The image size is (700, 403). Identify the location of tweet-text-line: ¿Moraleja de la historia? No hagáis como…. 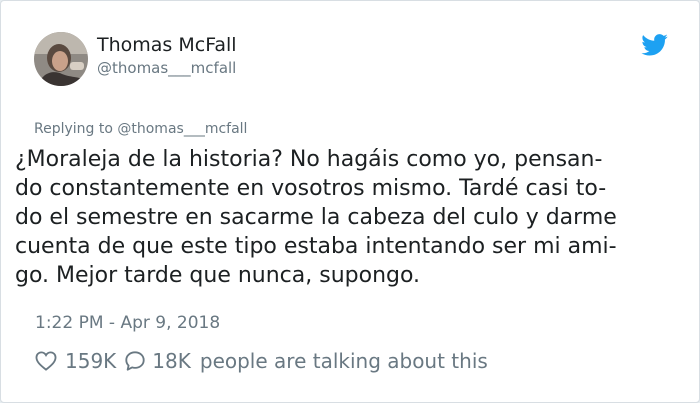
(309, 159).